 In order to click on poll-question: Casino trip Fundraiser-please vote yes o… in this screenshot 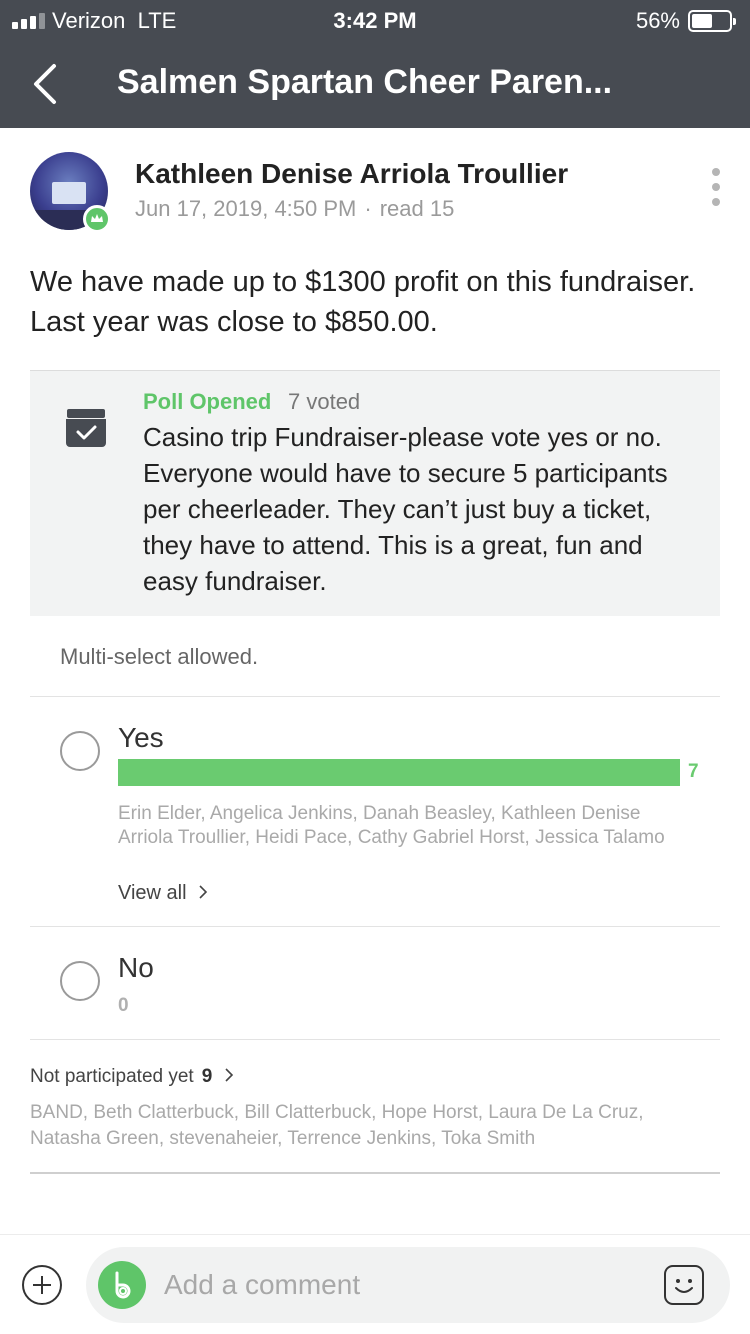, I will do `click(405, 509)`.